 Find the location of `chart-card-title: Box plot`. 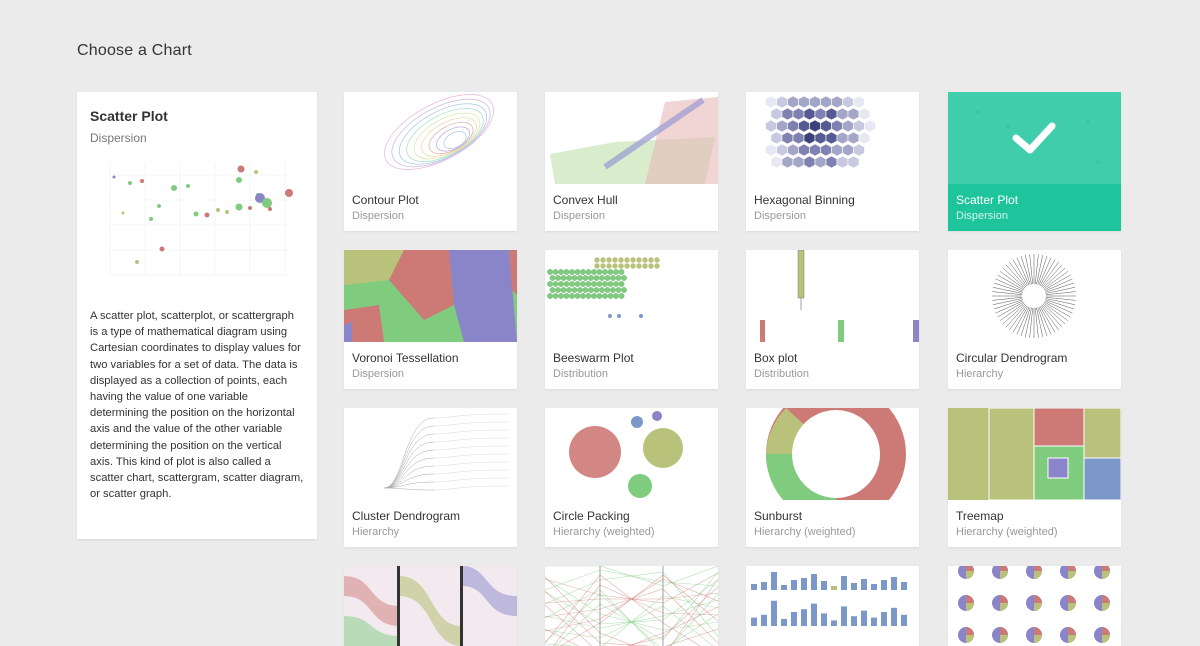

chart-card-title: Box plot is located at coordinates (776, 358).